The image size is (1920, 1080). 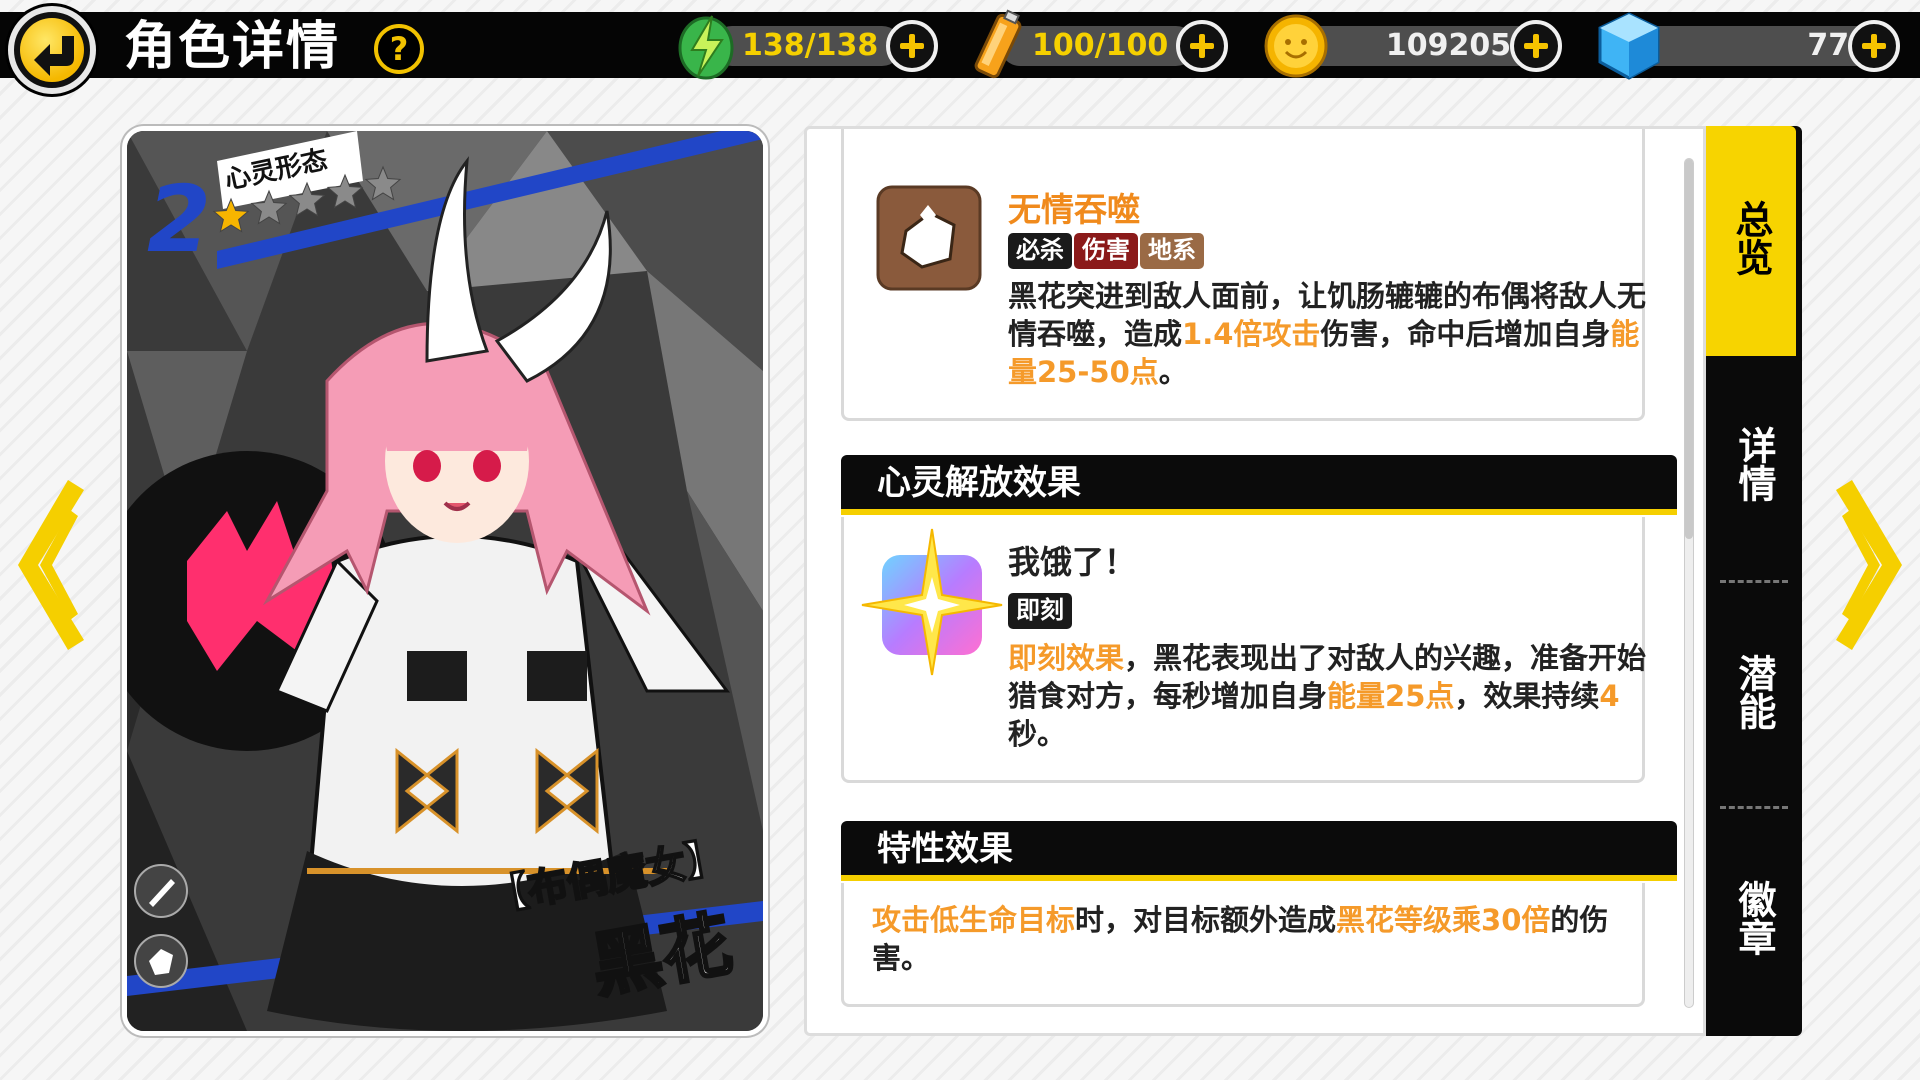 I want to click on description-text: 黑花突进到敌人面前，让饥肠辘辘的布偶将敌人, so click(x=1313, y=296).